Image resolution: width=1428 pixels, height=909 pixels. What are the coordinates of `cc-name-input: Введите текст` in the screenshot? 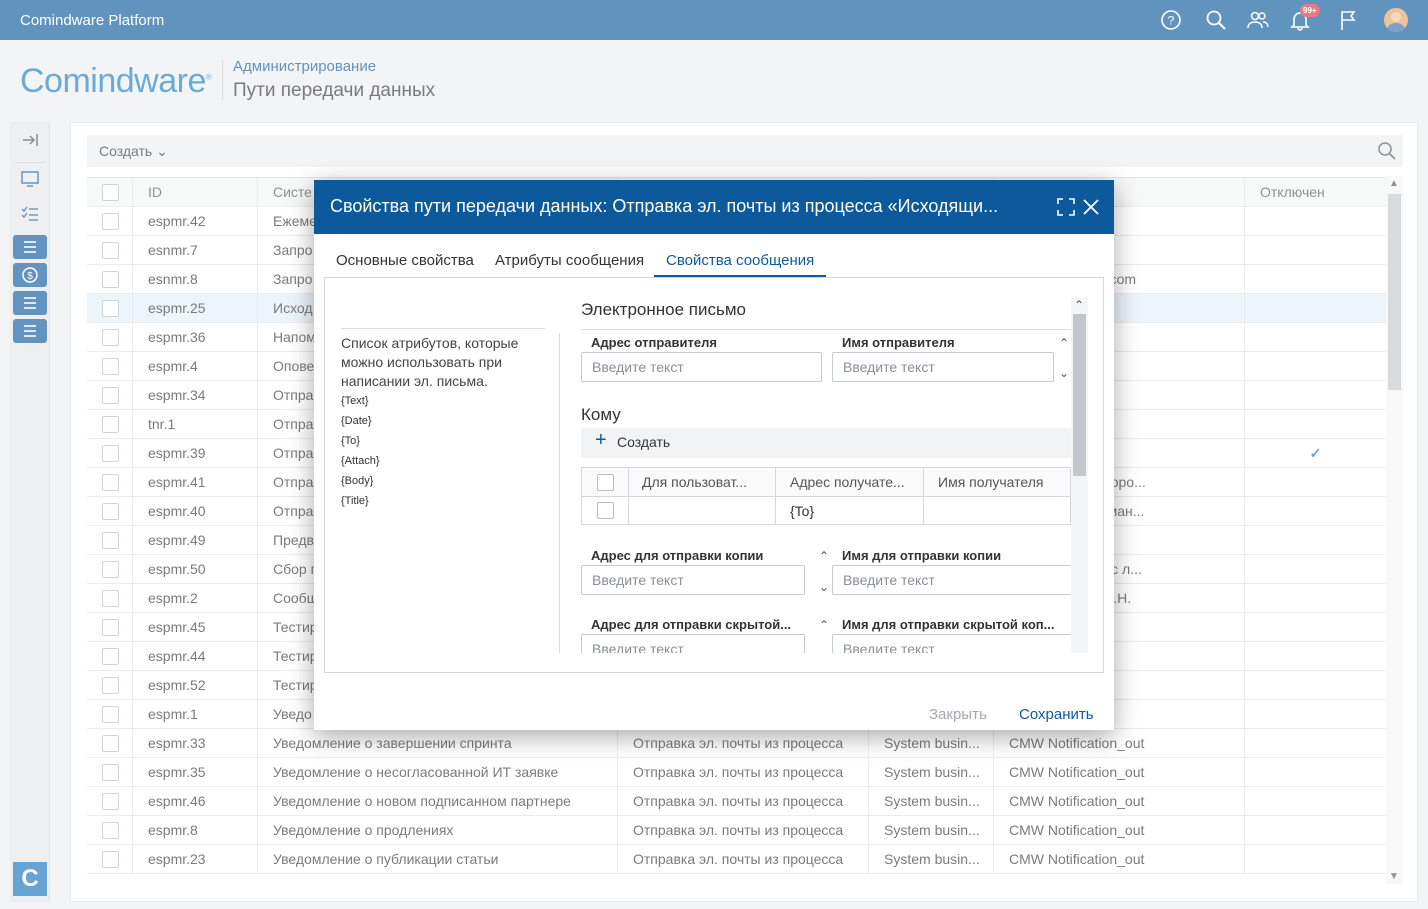 It's located at (952, 580).